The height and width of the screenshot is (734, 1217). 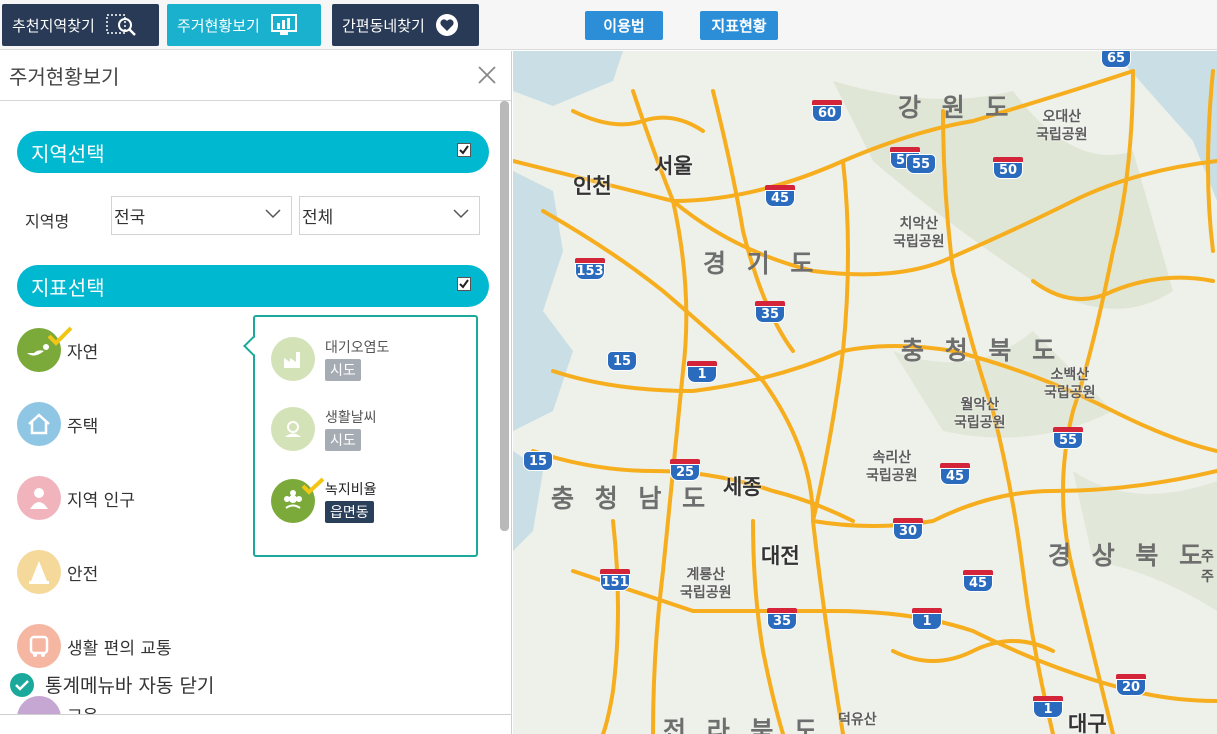 What do you see at coordinates (39, 646) in the screenshot?
I see `bus-icon` at bounding box center [39, 646].